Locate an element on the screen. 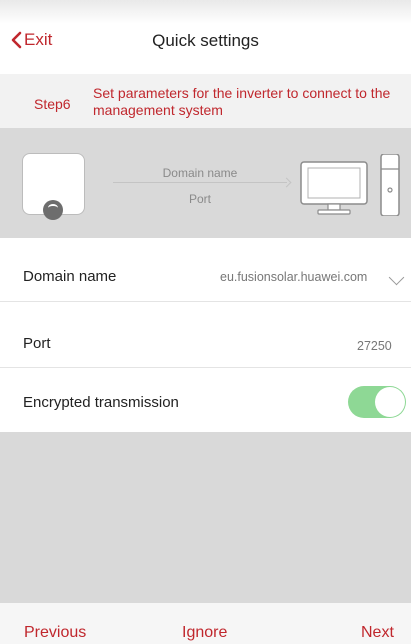  encrypted-transmission-toggle is located at coordinates (377, 402).